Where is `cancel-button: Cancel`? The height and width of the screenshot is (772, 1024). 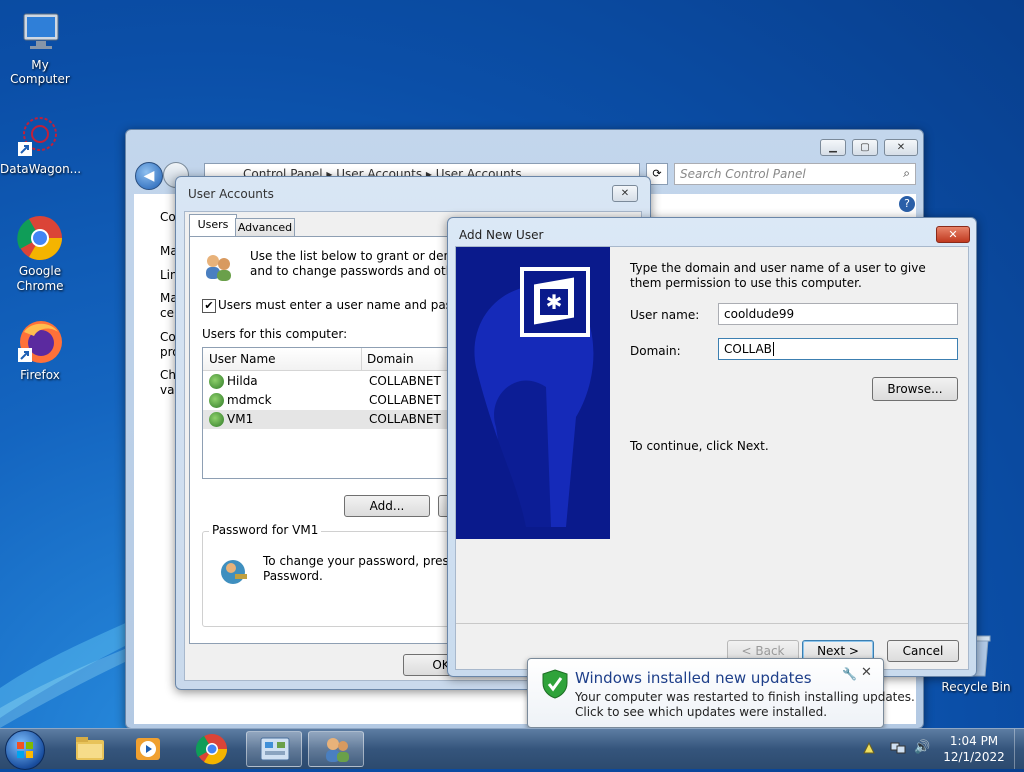 cancel-button: Cancel is located at coordinates (923, 651).